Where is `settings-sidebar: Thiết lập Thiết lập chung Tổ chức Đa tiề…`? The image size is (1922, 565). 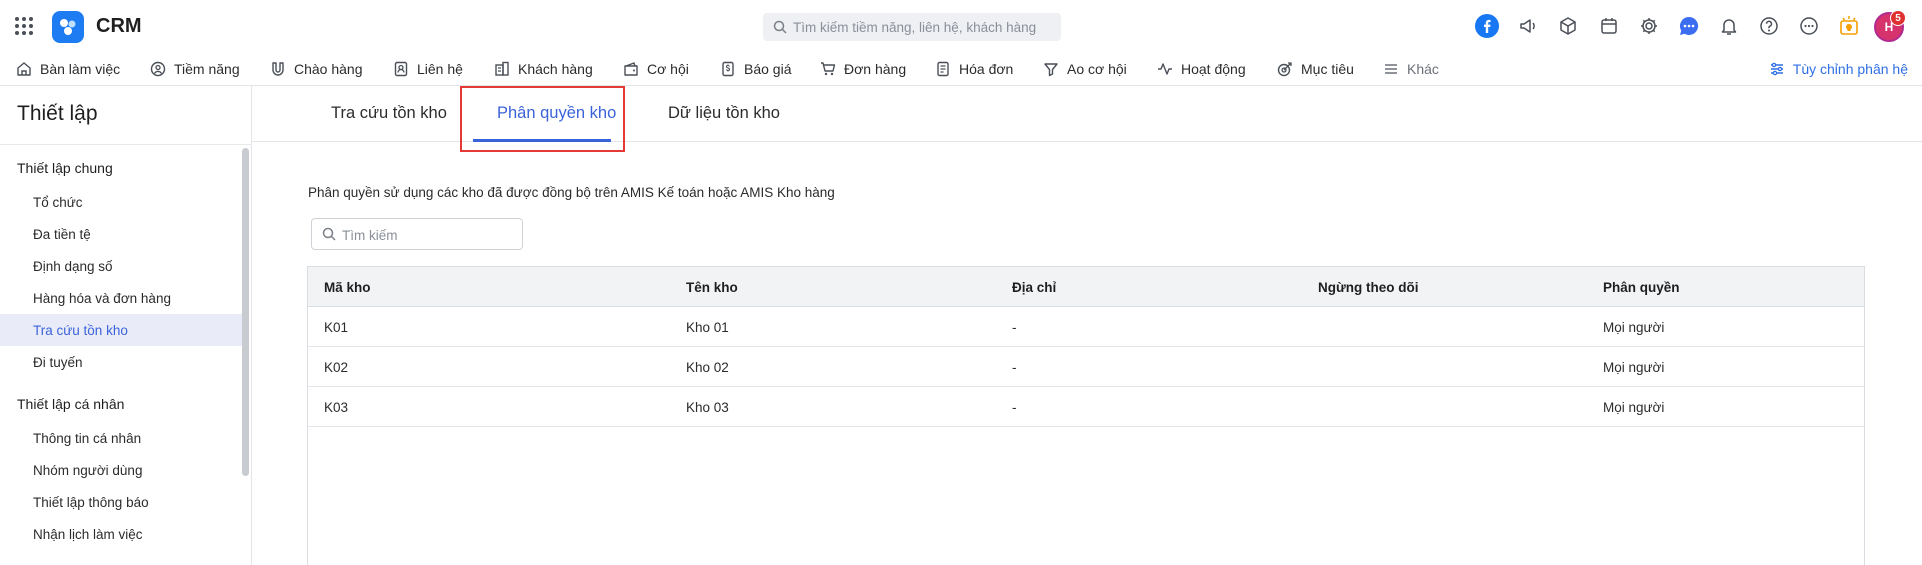 settings-sidebar: Thiết lập Thiết lập chung Tổ chức Đa tiề… is located at coordinates (126, 325).